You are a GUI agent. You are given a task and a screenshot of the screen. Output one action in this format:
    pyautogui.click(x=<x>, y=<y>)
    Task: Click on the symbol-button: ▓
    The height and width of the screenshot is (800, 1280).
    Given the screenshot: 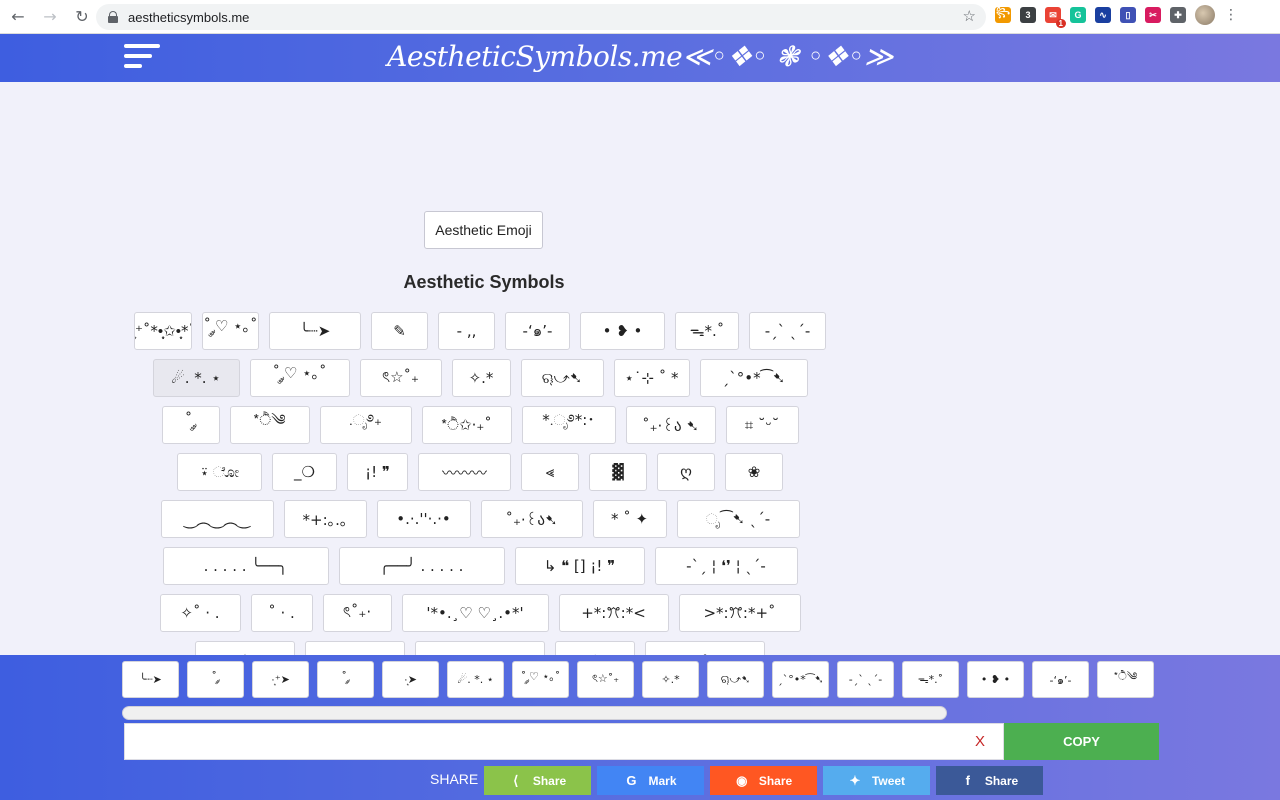 What is the action you would take?
    pyautogui.click(x=618, y=472)
    